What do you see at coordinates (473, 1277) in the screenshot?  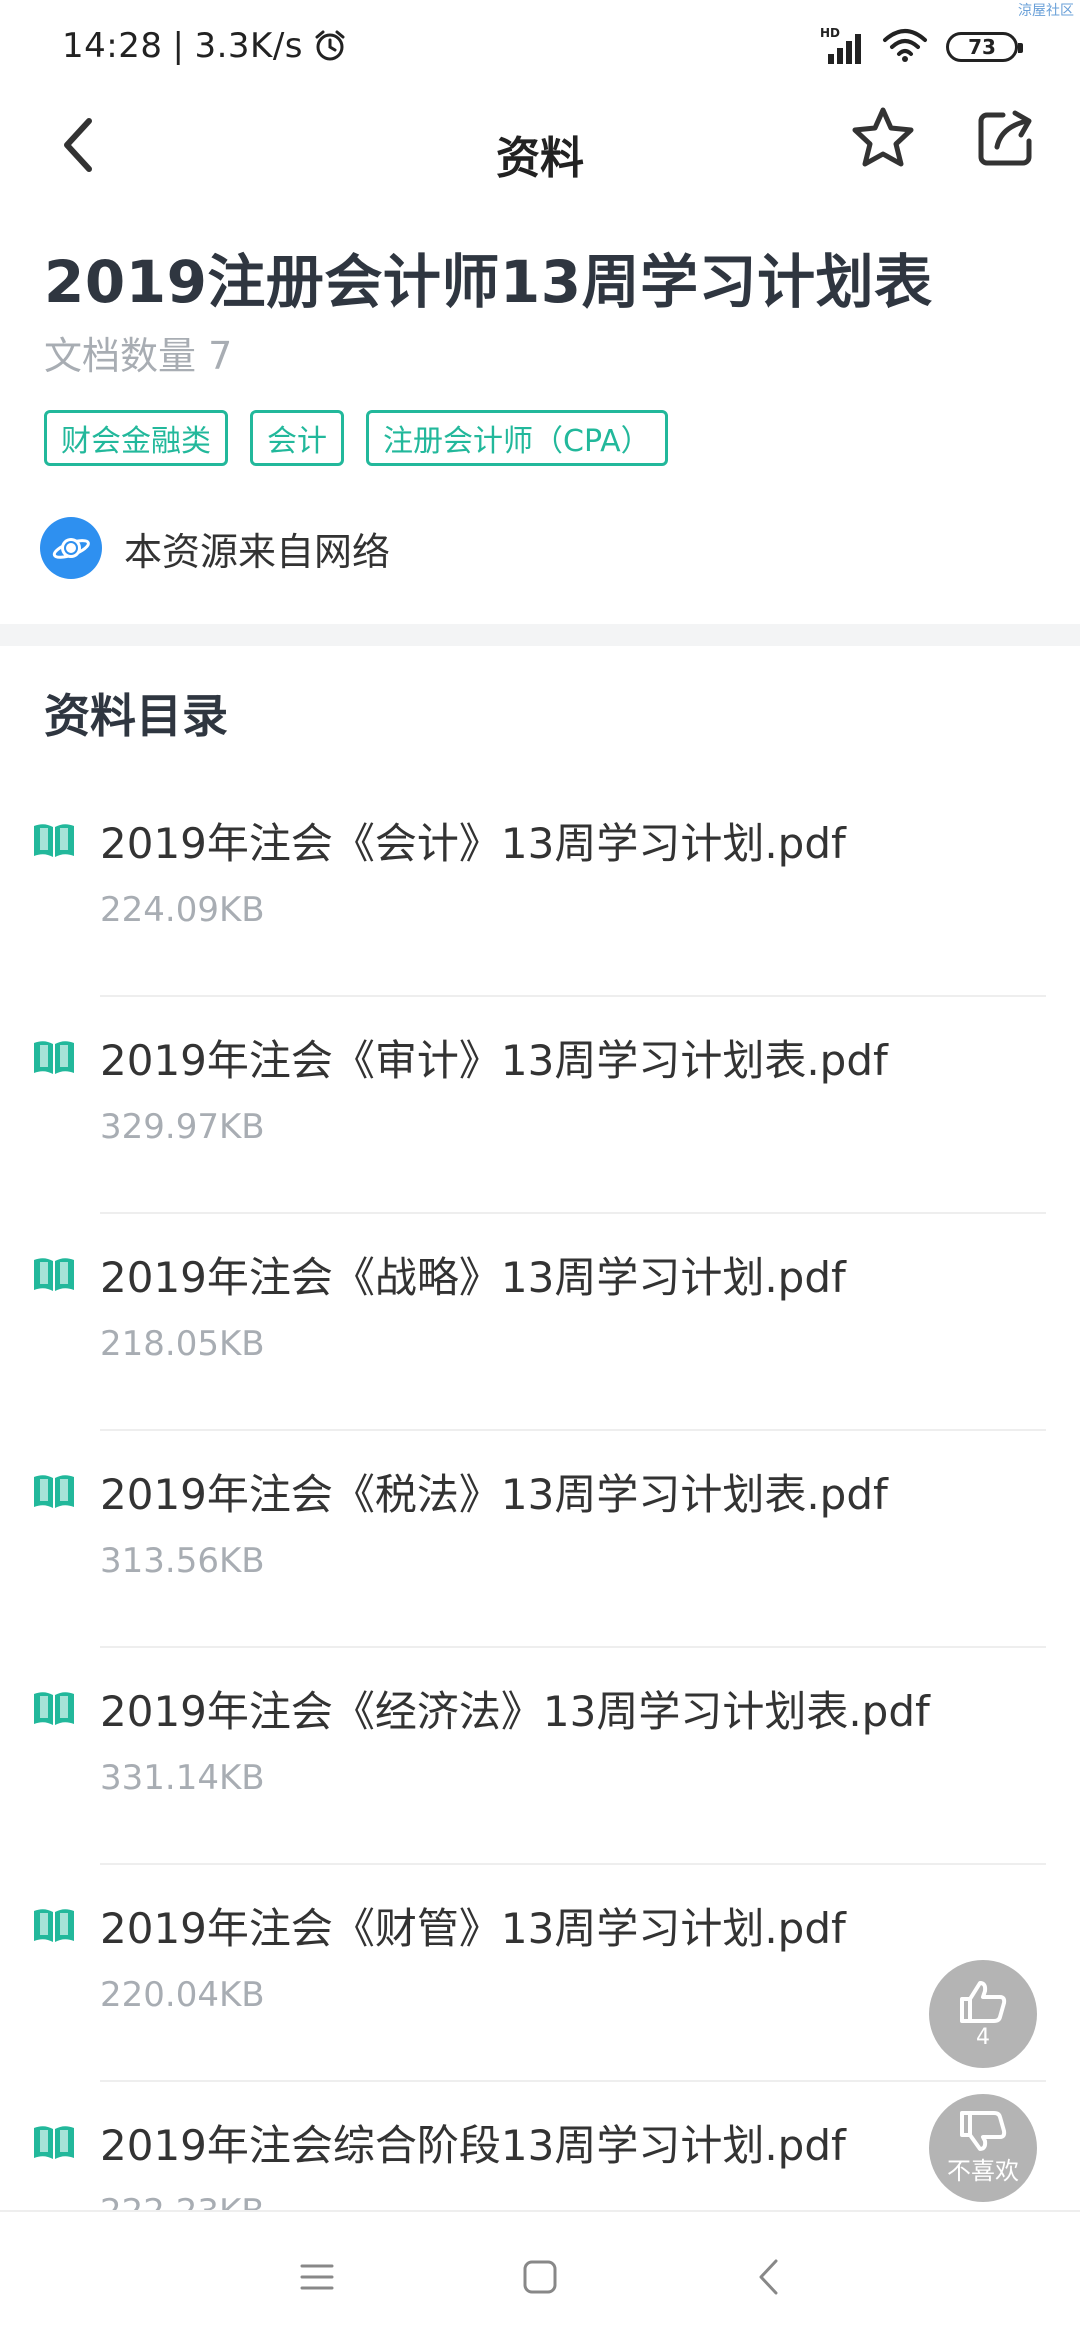 I see `file-name: 2019年注会《战略》13周学习计划.pdf` at bounding box center [473, 1277].